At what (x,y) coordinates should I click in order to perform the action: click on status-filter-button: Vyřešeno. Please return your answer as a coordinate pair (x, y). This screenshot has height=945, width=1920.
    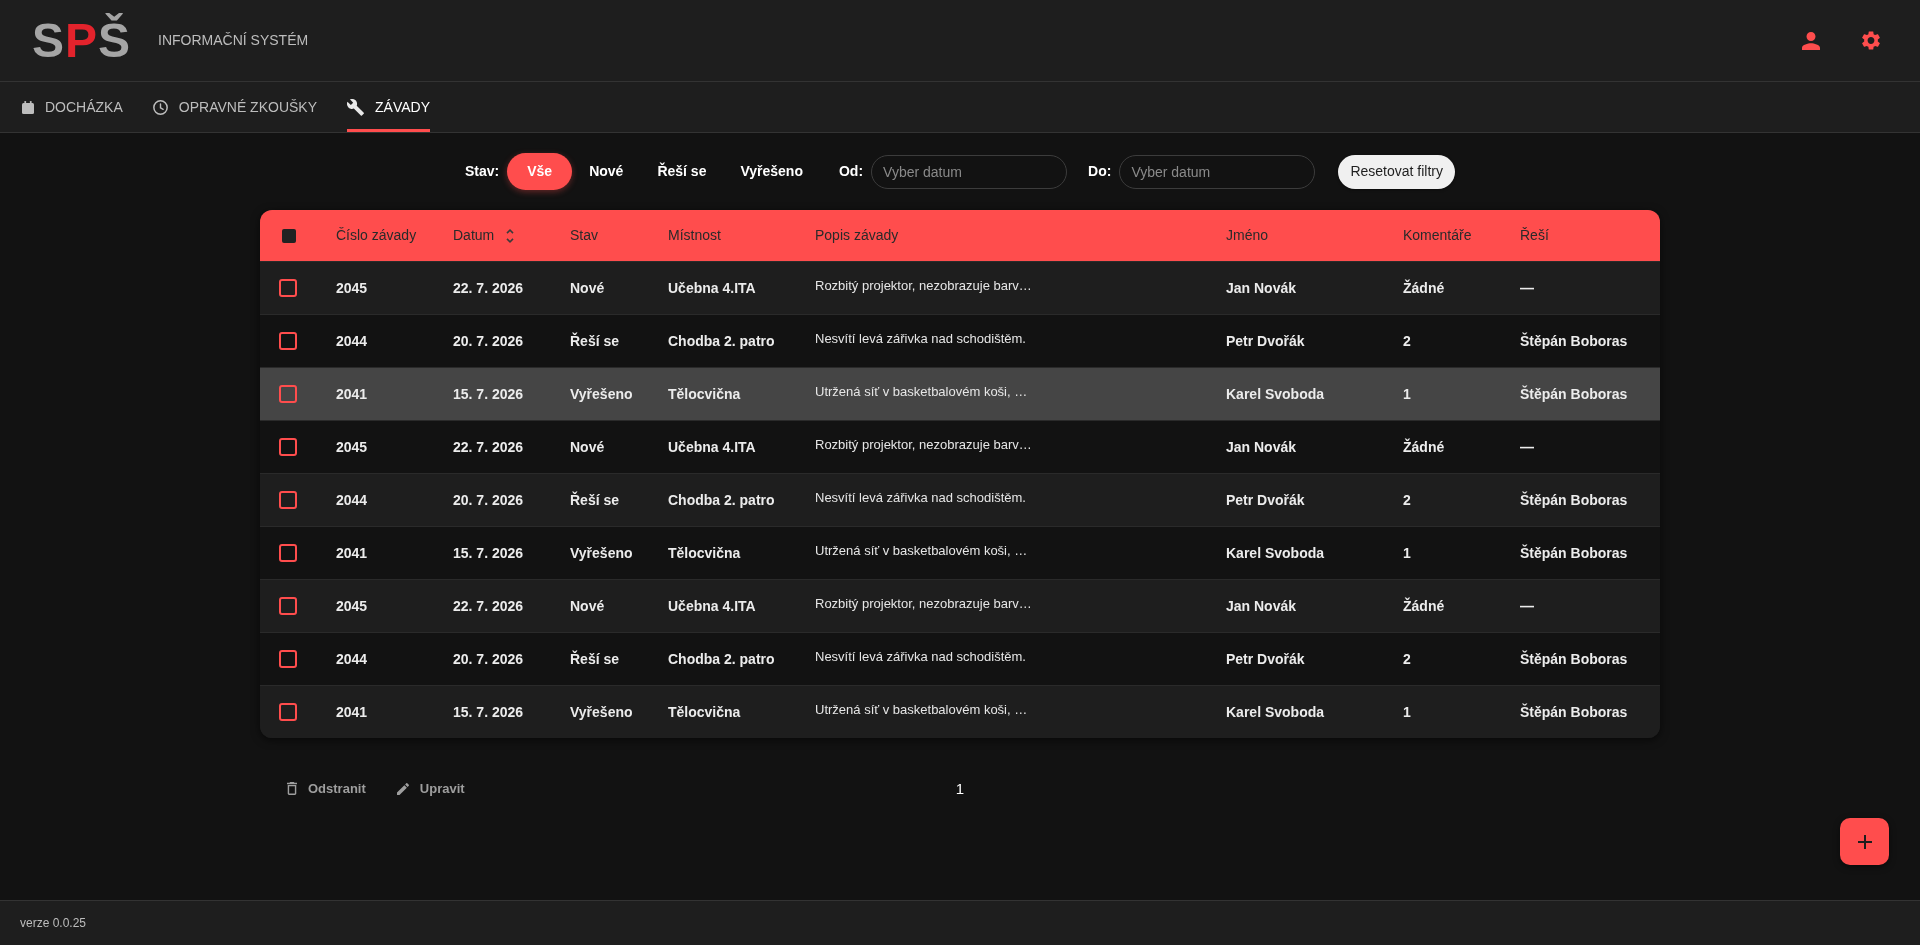
    Looking at the image, I should click on (771, 171).